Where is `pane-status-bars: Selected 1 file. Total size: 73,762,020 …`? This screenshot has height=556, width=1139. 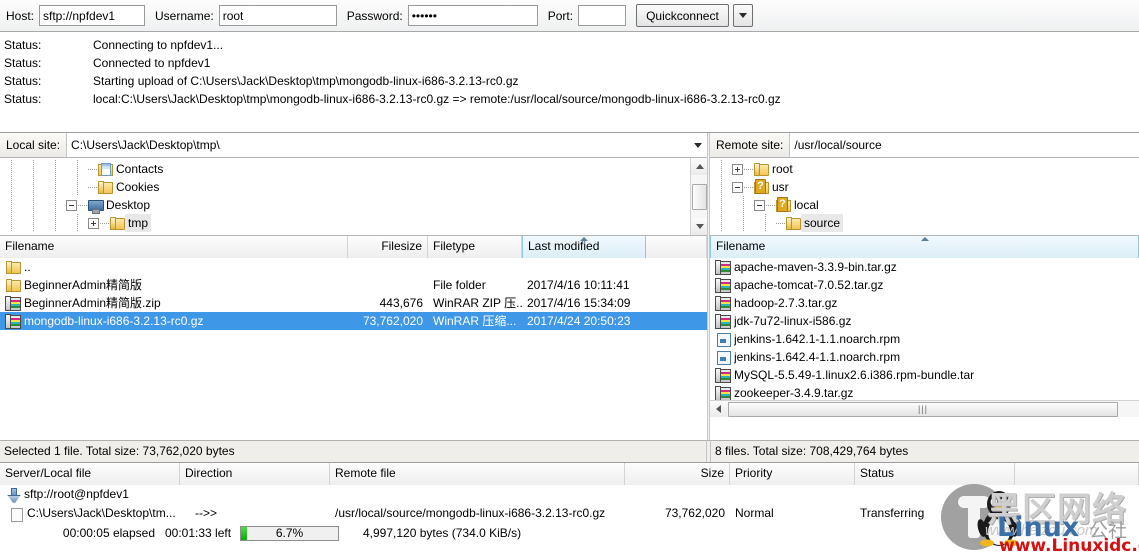 pane-status-bars: Selected 1 file. Total size: 73,762,020 … is located at coordinates (569, 451).